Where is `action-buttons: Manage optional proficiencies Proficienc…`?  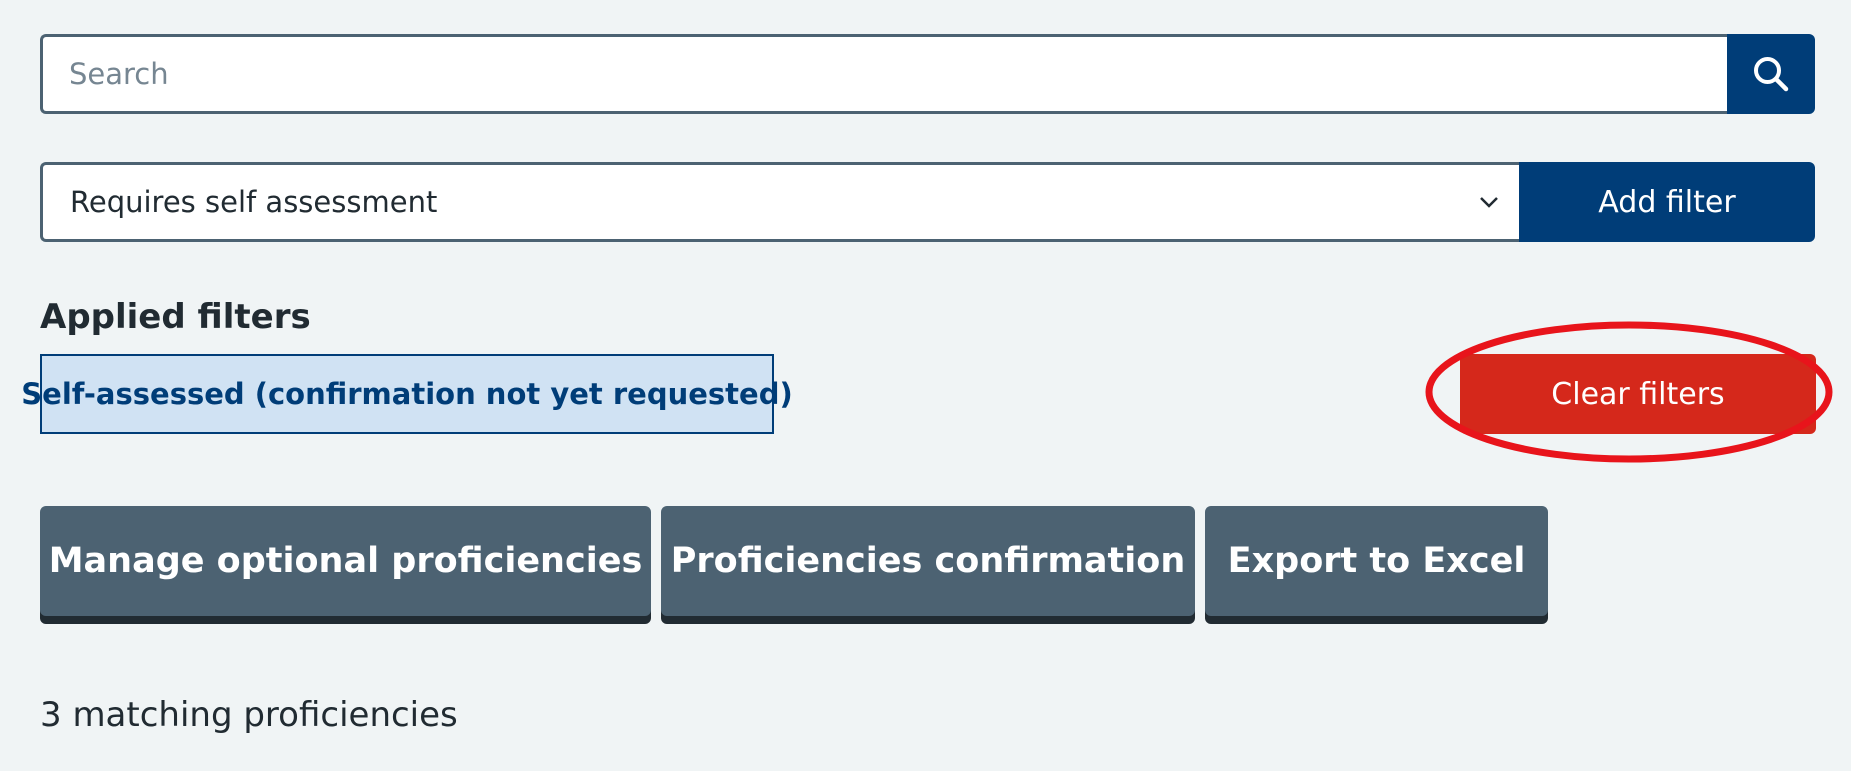 action-buttons: Manage optional proficiencies Proficienc… is located at coordinates (794, 561).